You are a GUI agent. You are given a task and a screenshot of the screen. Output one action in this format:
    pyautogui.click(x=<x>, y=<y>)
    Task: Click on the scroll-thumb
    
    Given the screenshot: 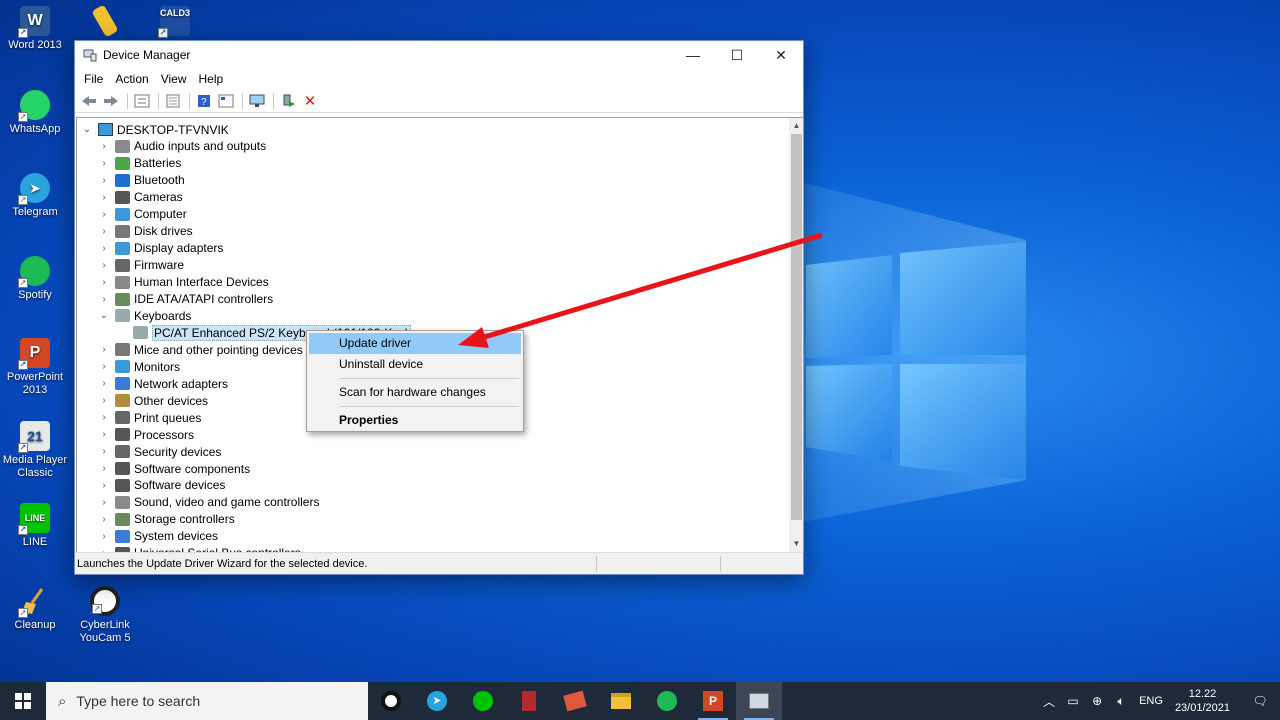 What is the action you would take?
    pyautogui.click(x=796, y=327)
    